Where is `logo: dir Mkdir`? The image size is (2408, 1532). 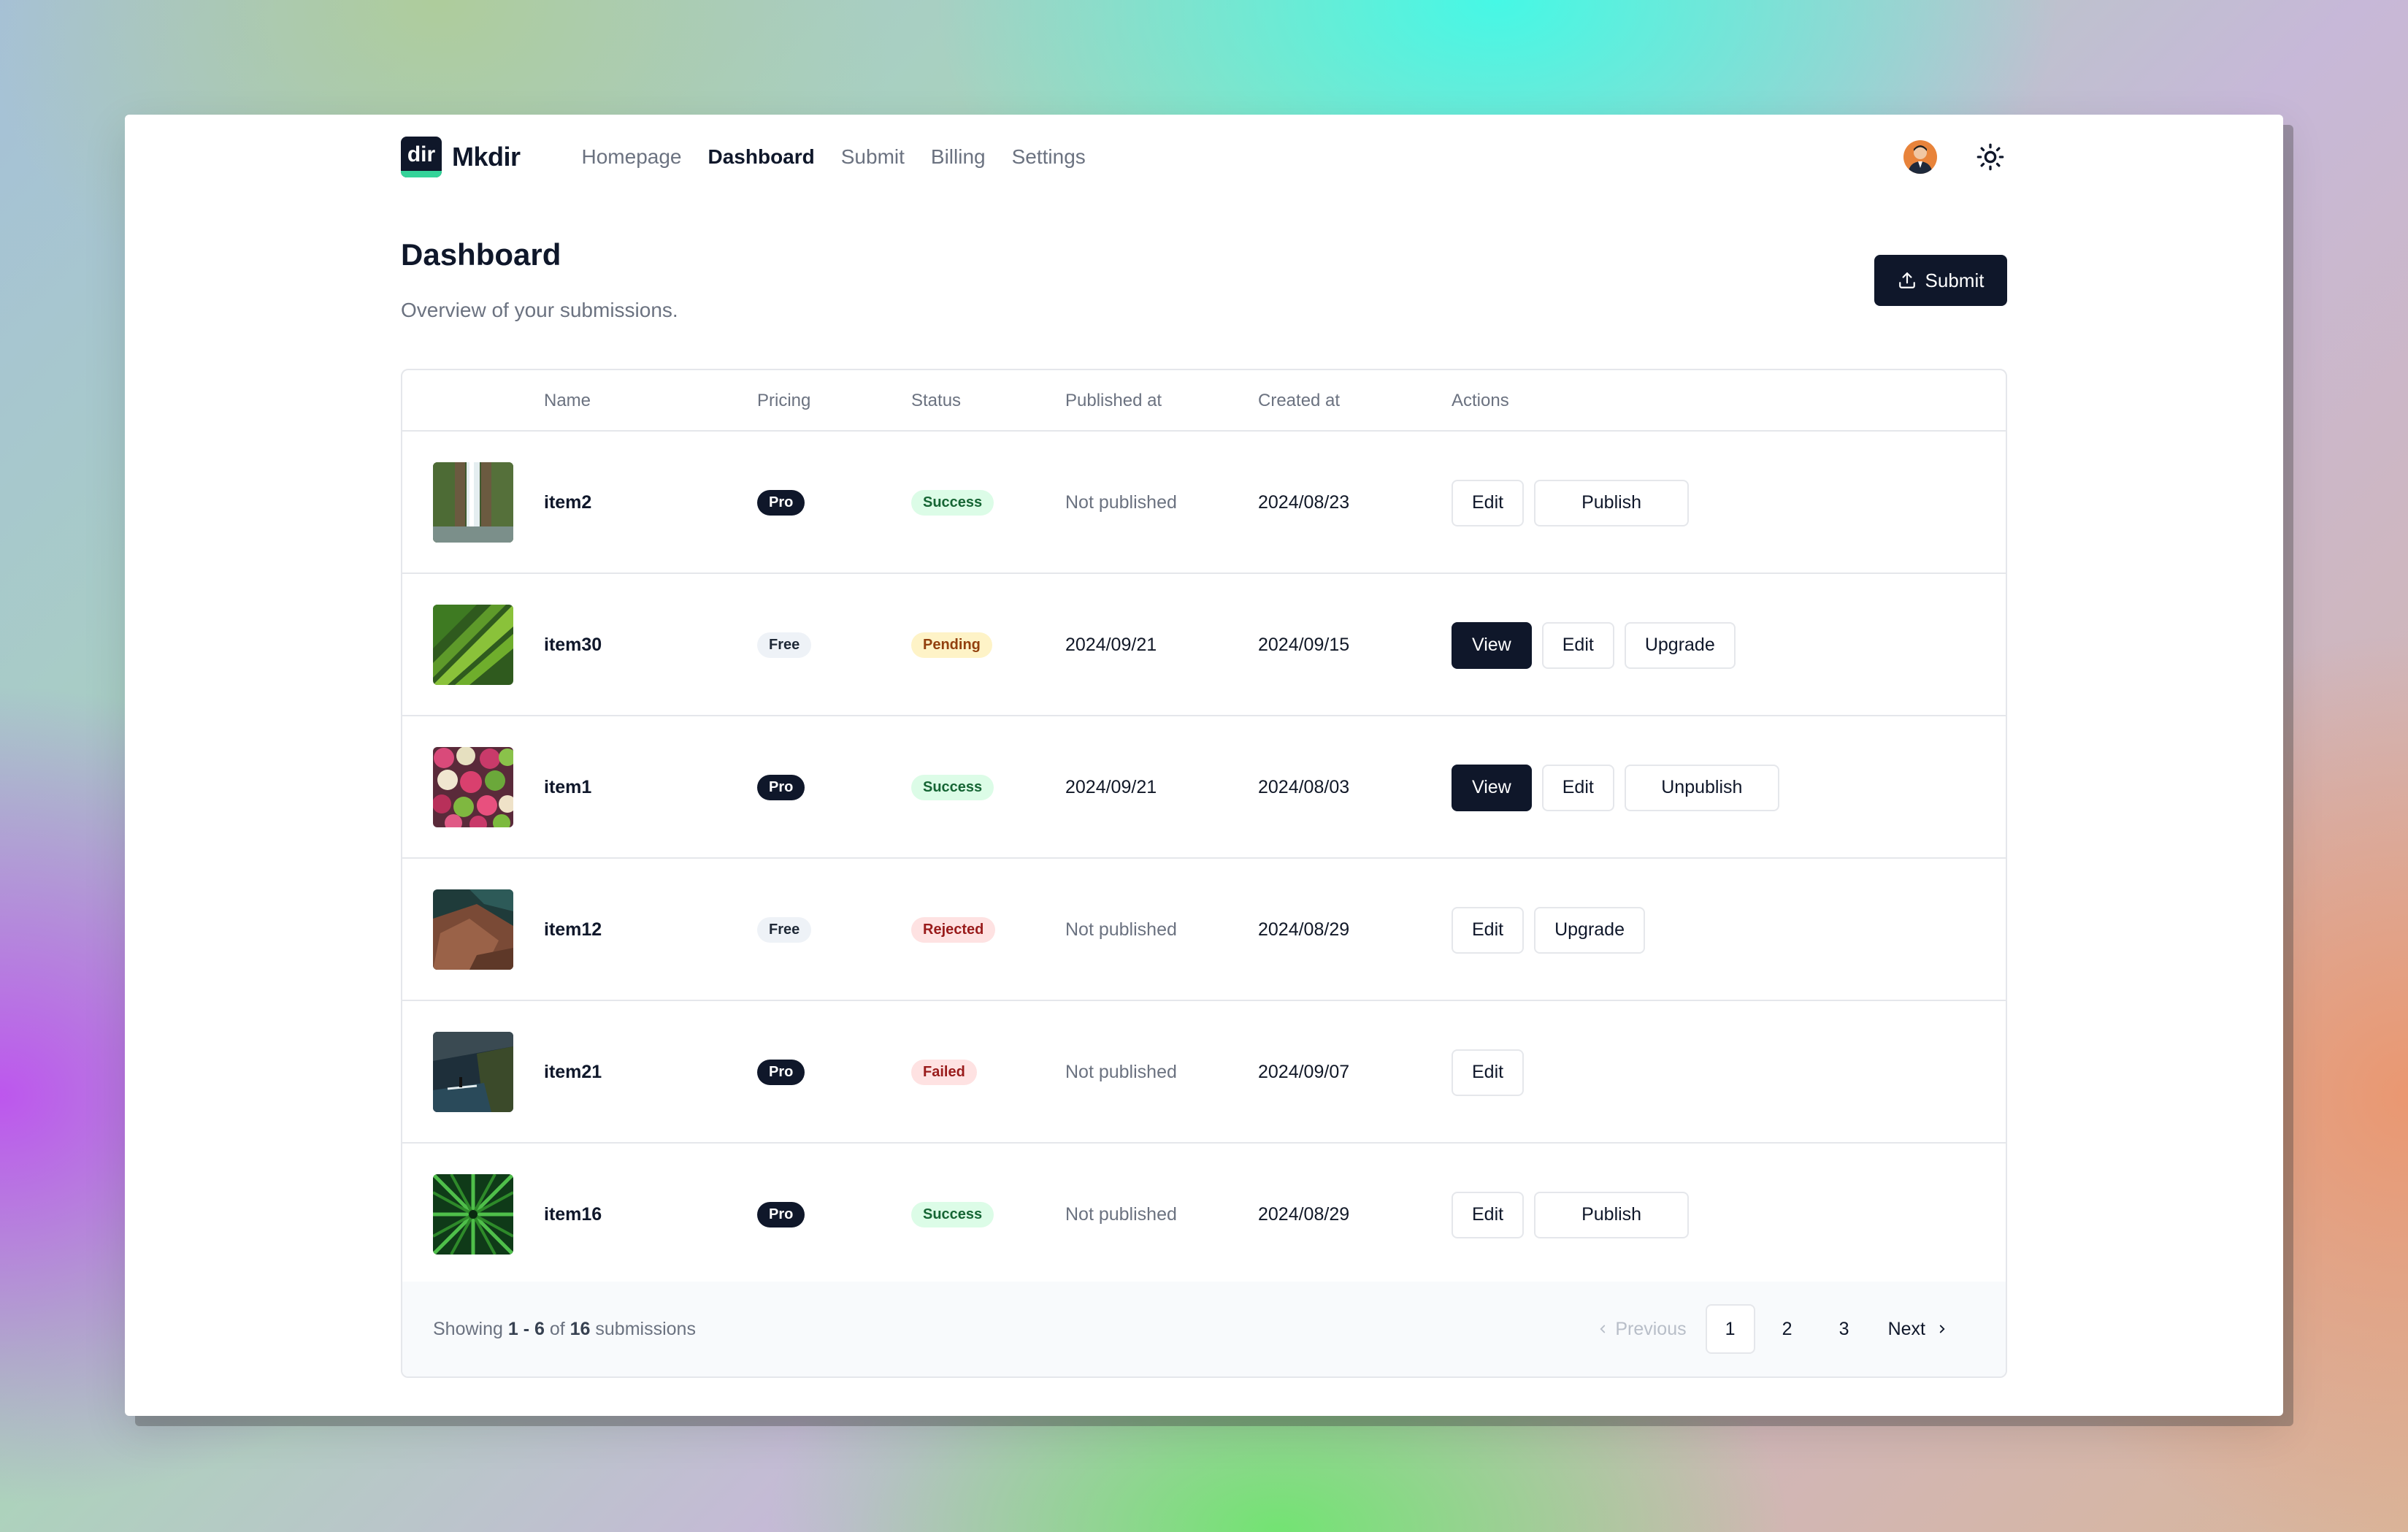
logo: dir Mkdir is located at coordinates (461, 157).